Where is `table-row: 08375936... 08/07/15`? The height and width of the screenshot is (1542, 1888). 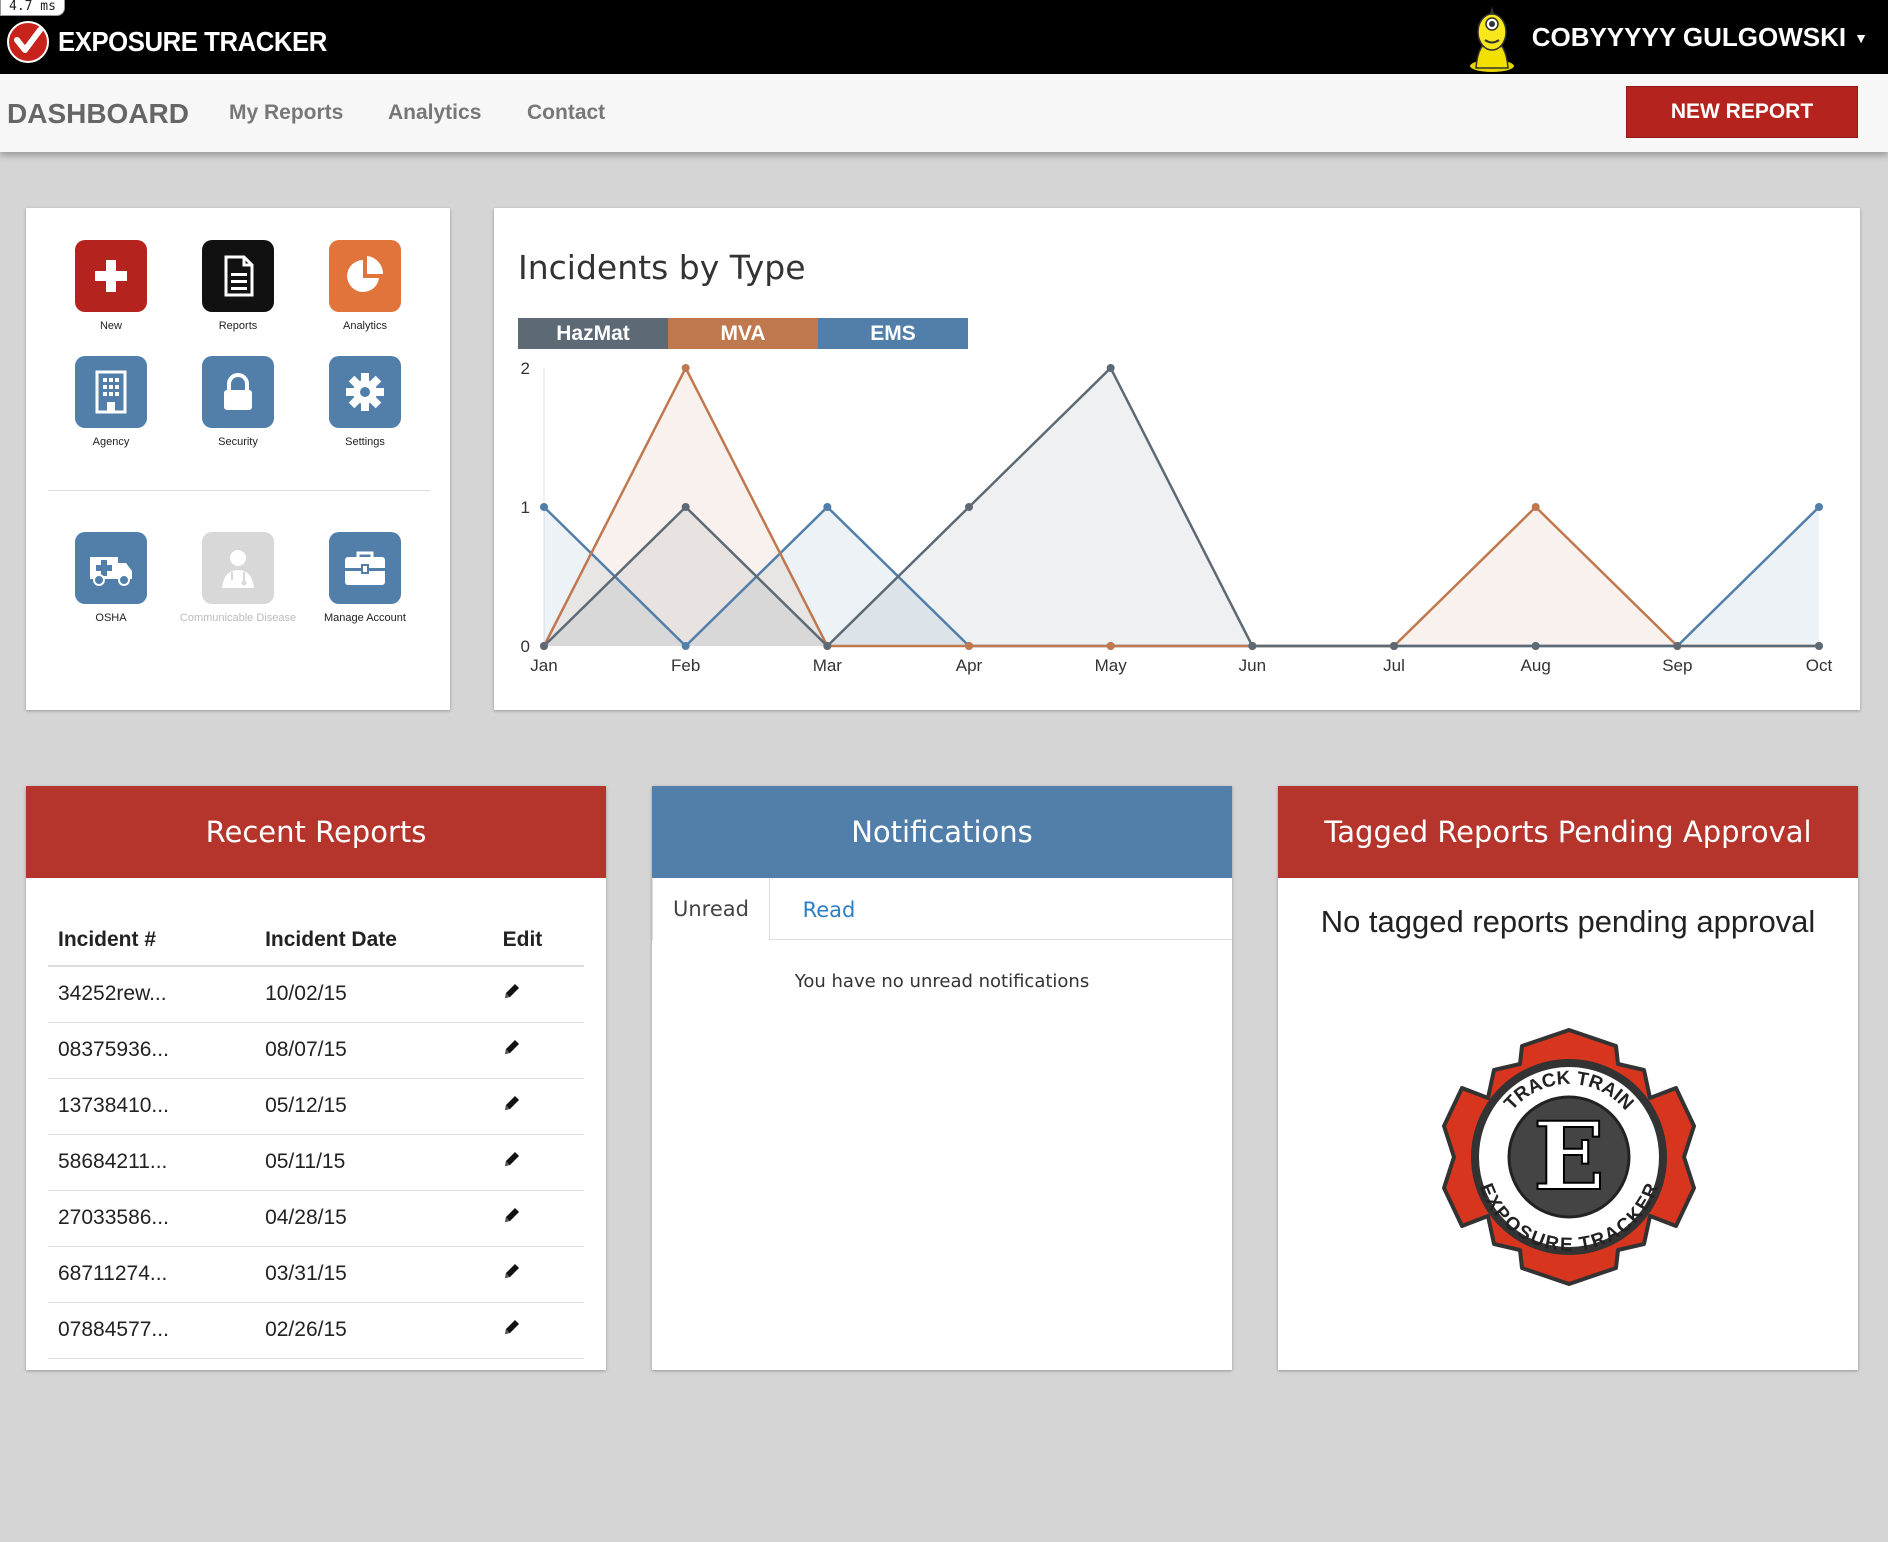 table-row: 08375936... 08/07/15 is located at coordinates (316, 1050).